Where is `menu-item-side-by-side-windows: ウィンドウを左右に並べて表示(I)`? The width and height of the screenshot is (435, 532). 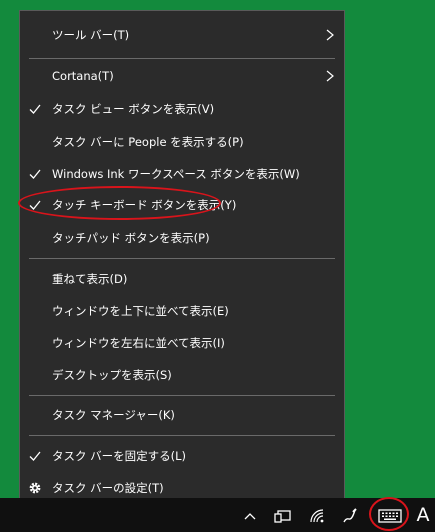
menu-item-side-by-side-windows: ウィンドウを左右に並べて表示(I) is located at coordinates (182, 343).